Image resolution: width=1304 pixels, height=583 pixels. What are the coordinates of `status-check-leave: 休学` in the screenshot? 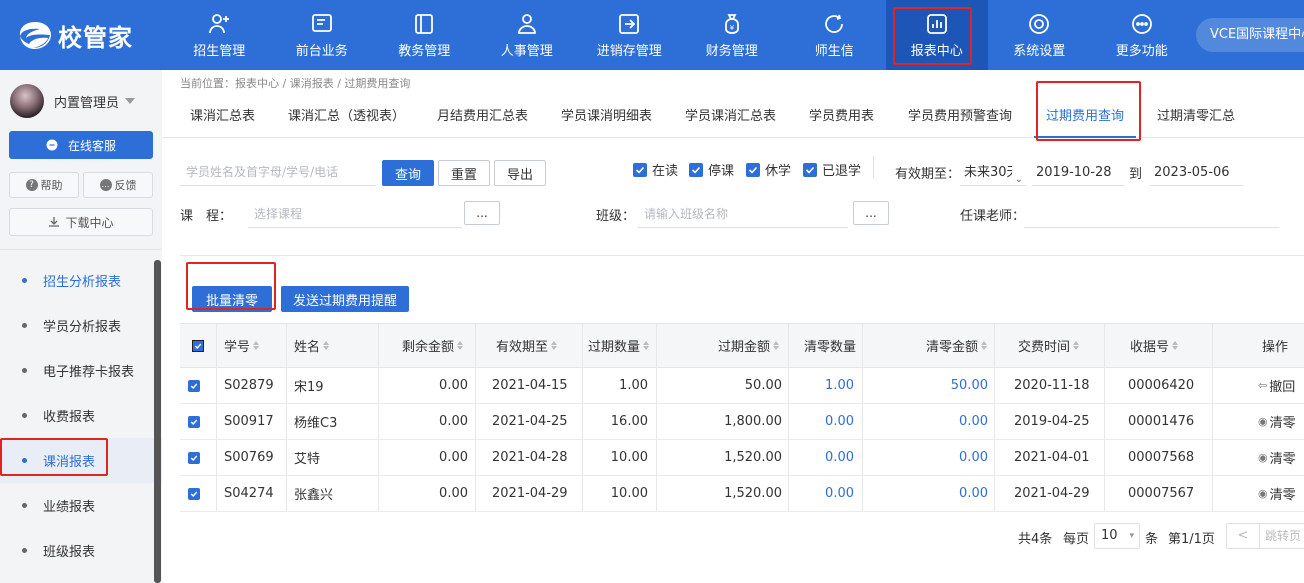 It's located at (768, 169).